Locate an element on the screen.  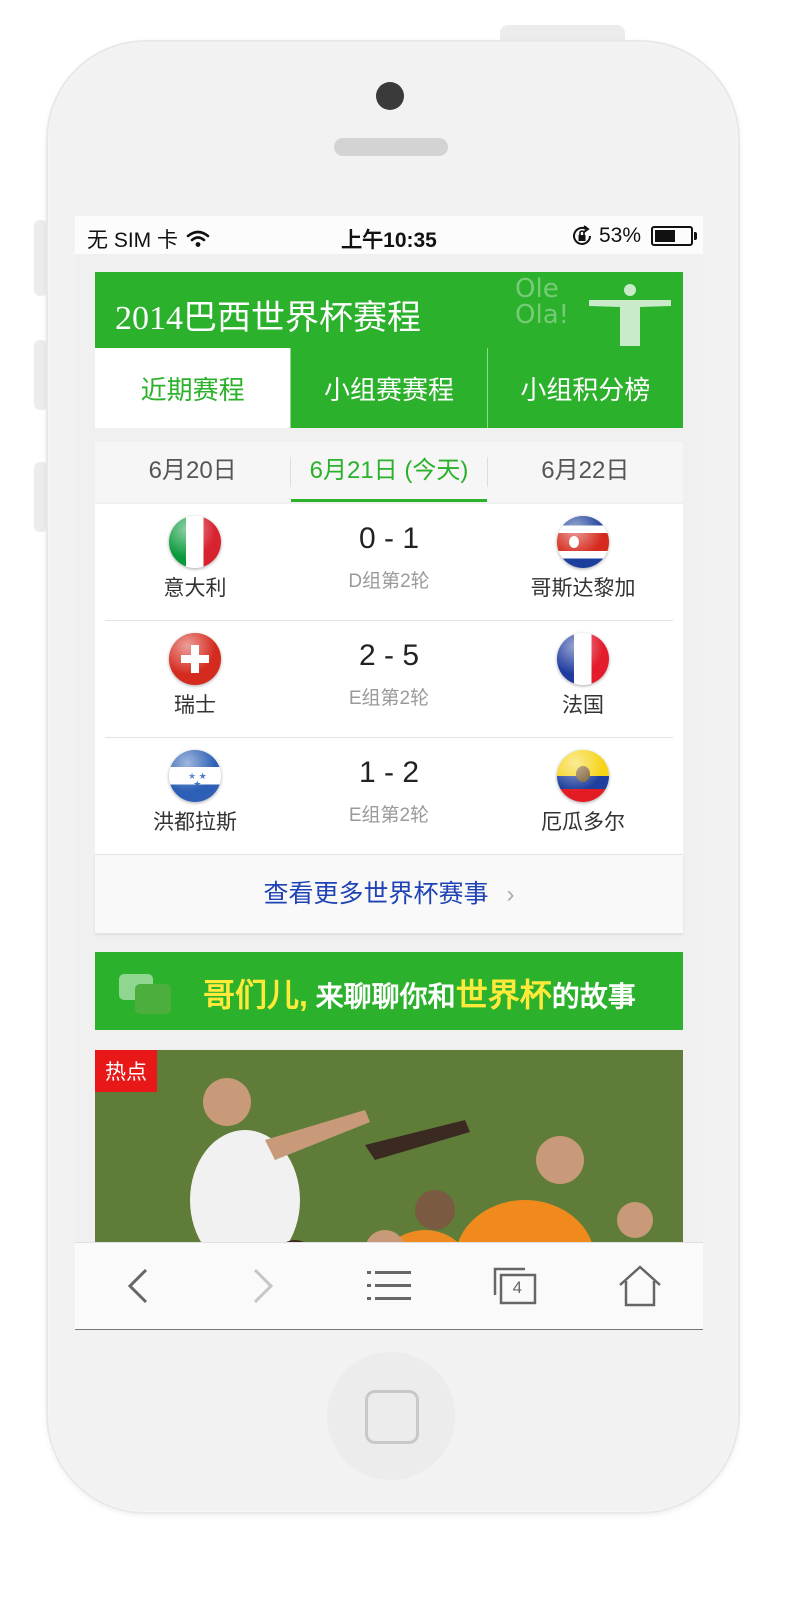
home-team-name: 瑞士 is located at coordinates (195, 705).